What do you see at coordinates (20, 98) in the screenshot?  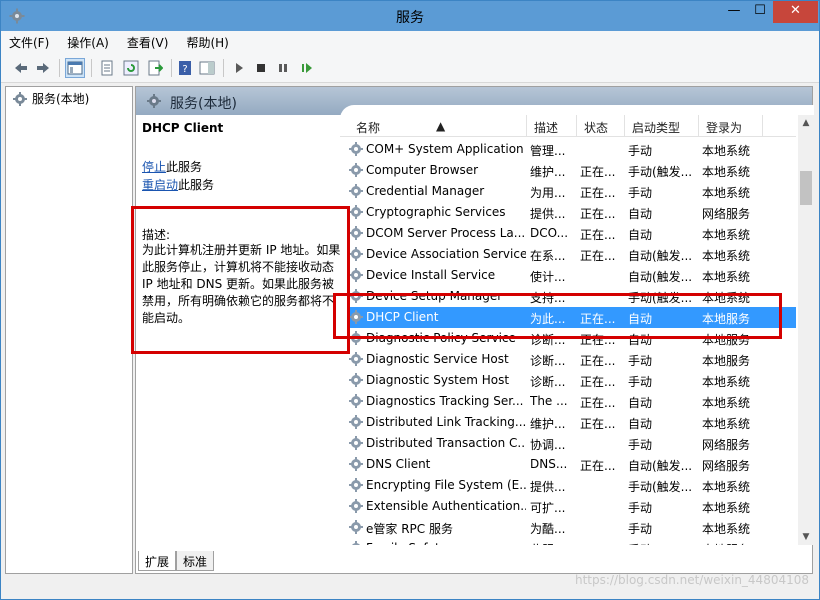 I see `services-gear-icon` at bounding box center [20, 98].